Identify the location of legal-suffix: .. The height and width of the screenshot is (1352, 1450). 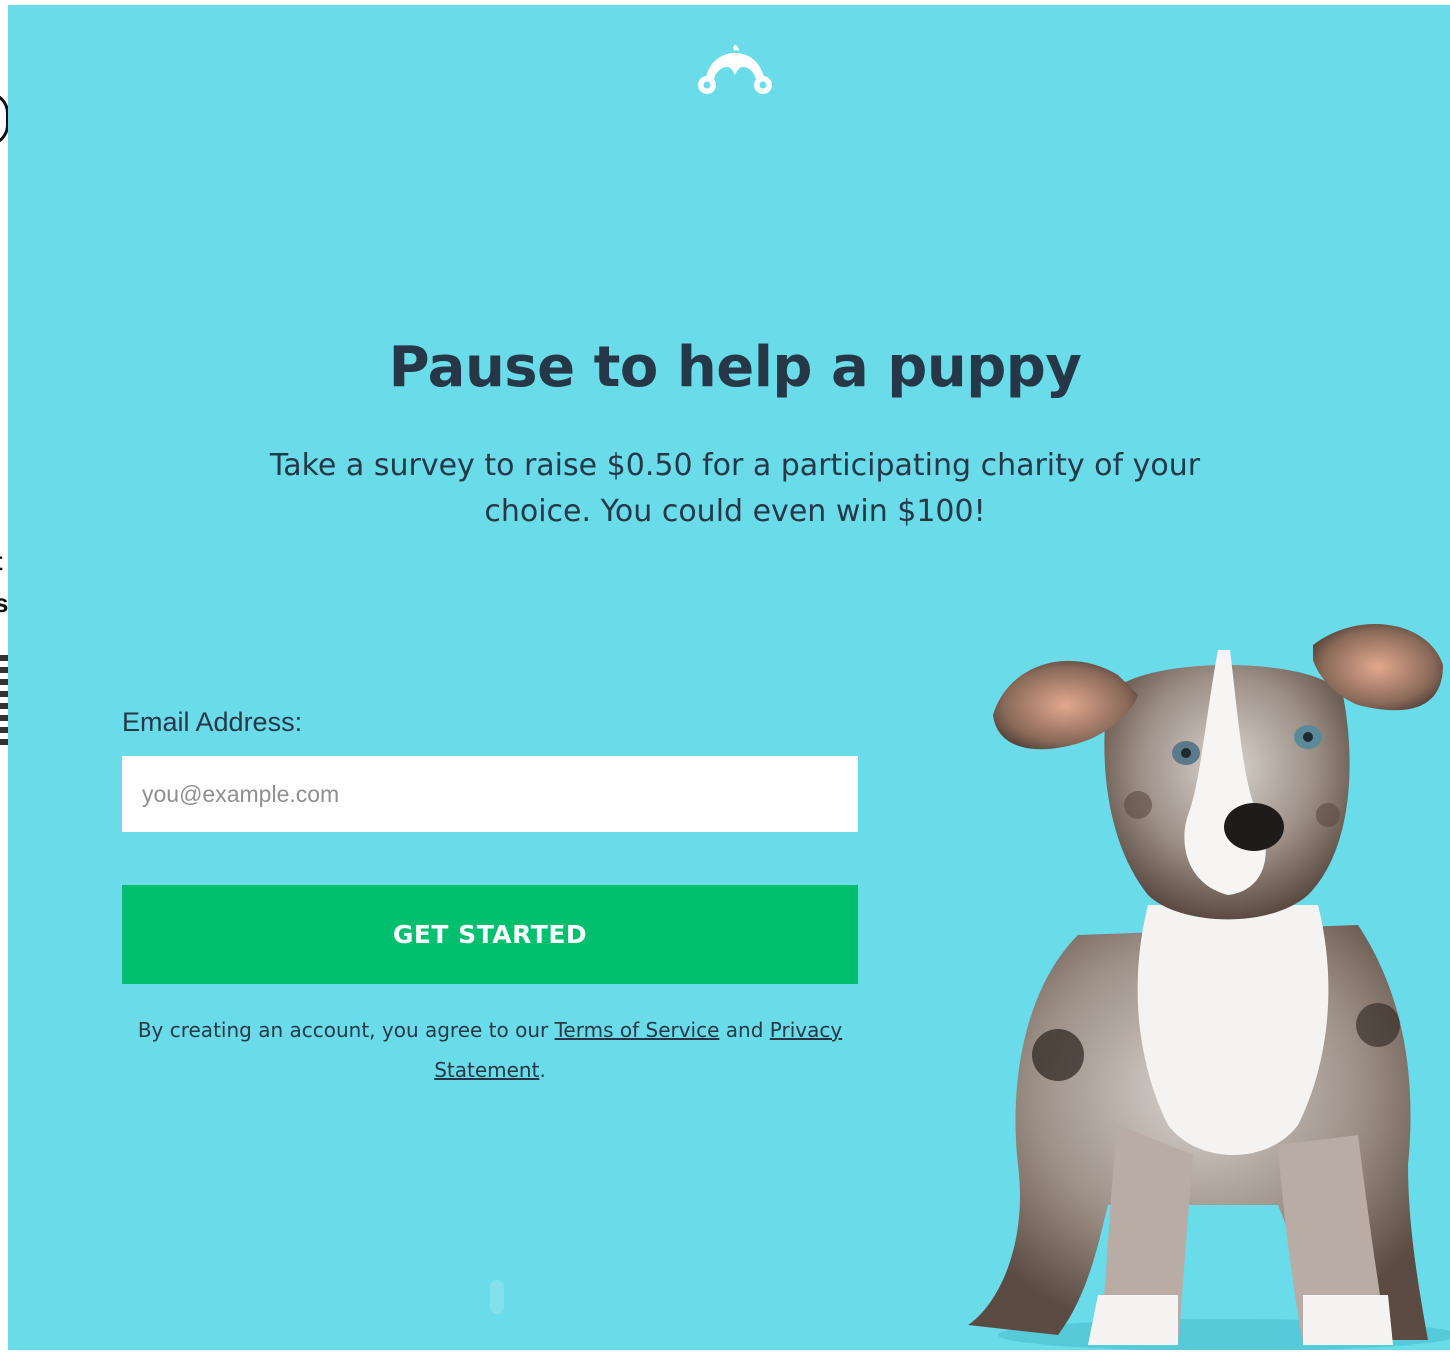
(542, 1070).